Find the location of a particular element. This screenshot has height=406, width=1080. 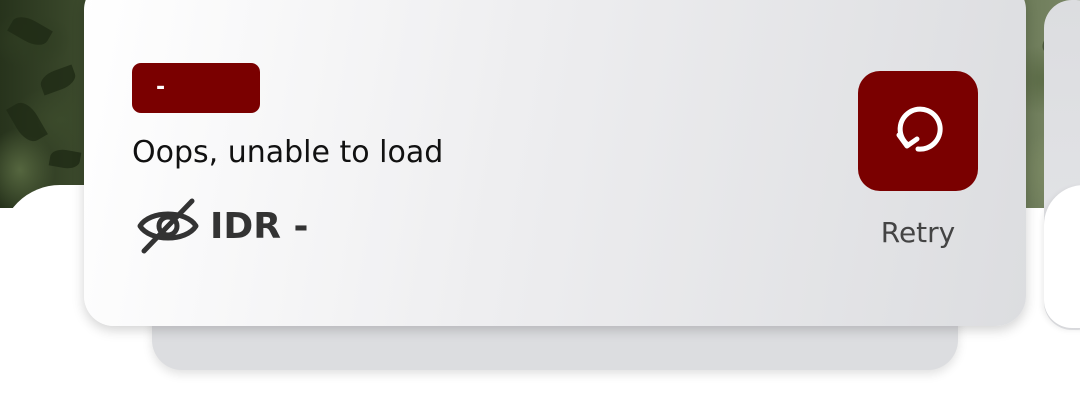

currency-code: IDR is located at coordinates (245, 226).